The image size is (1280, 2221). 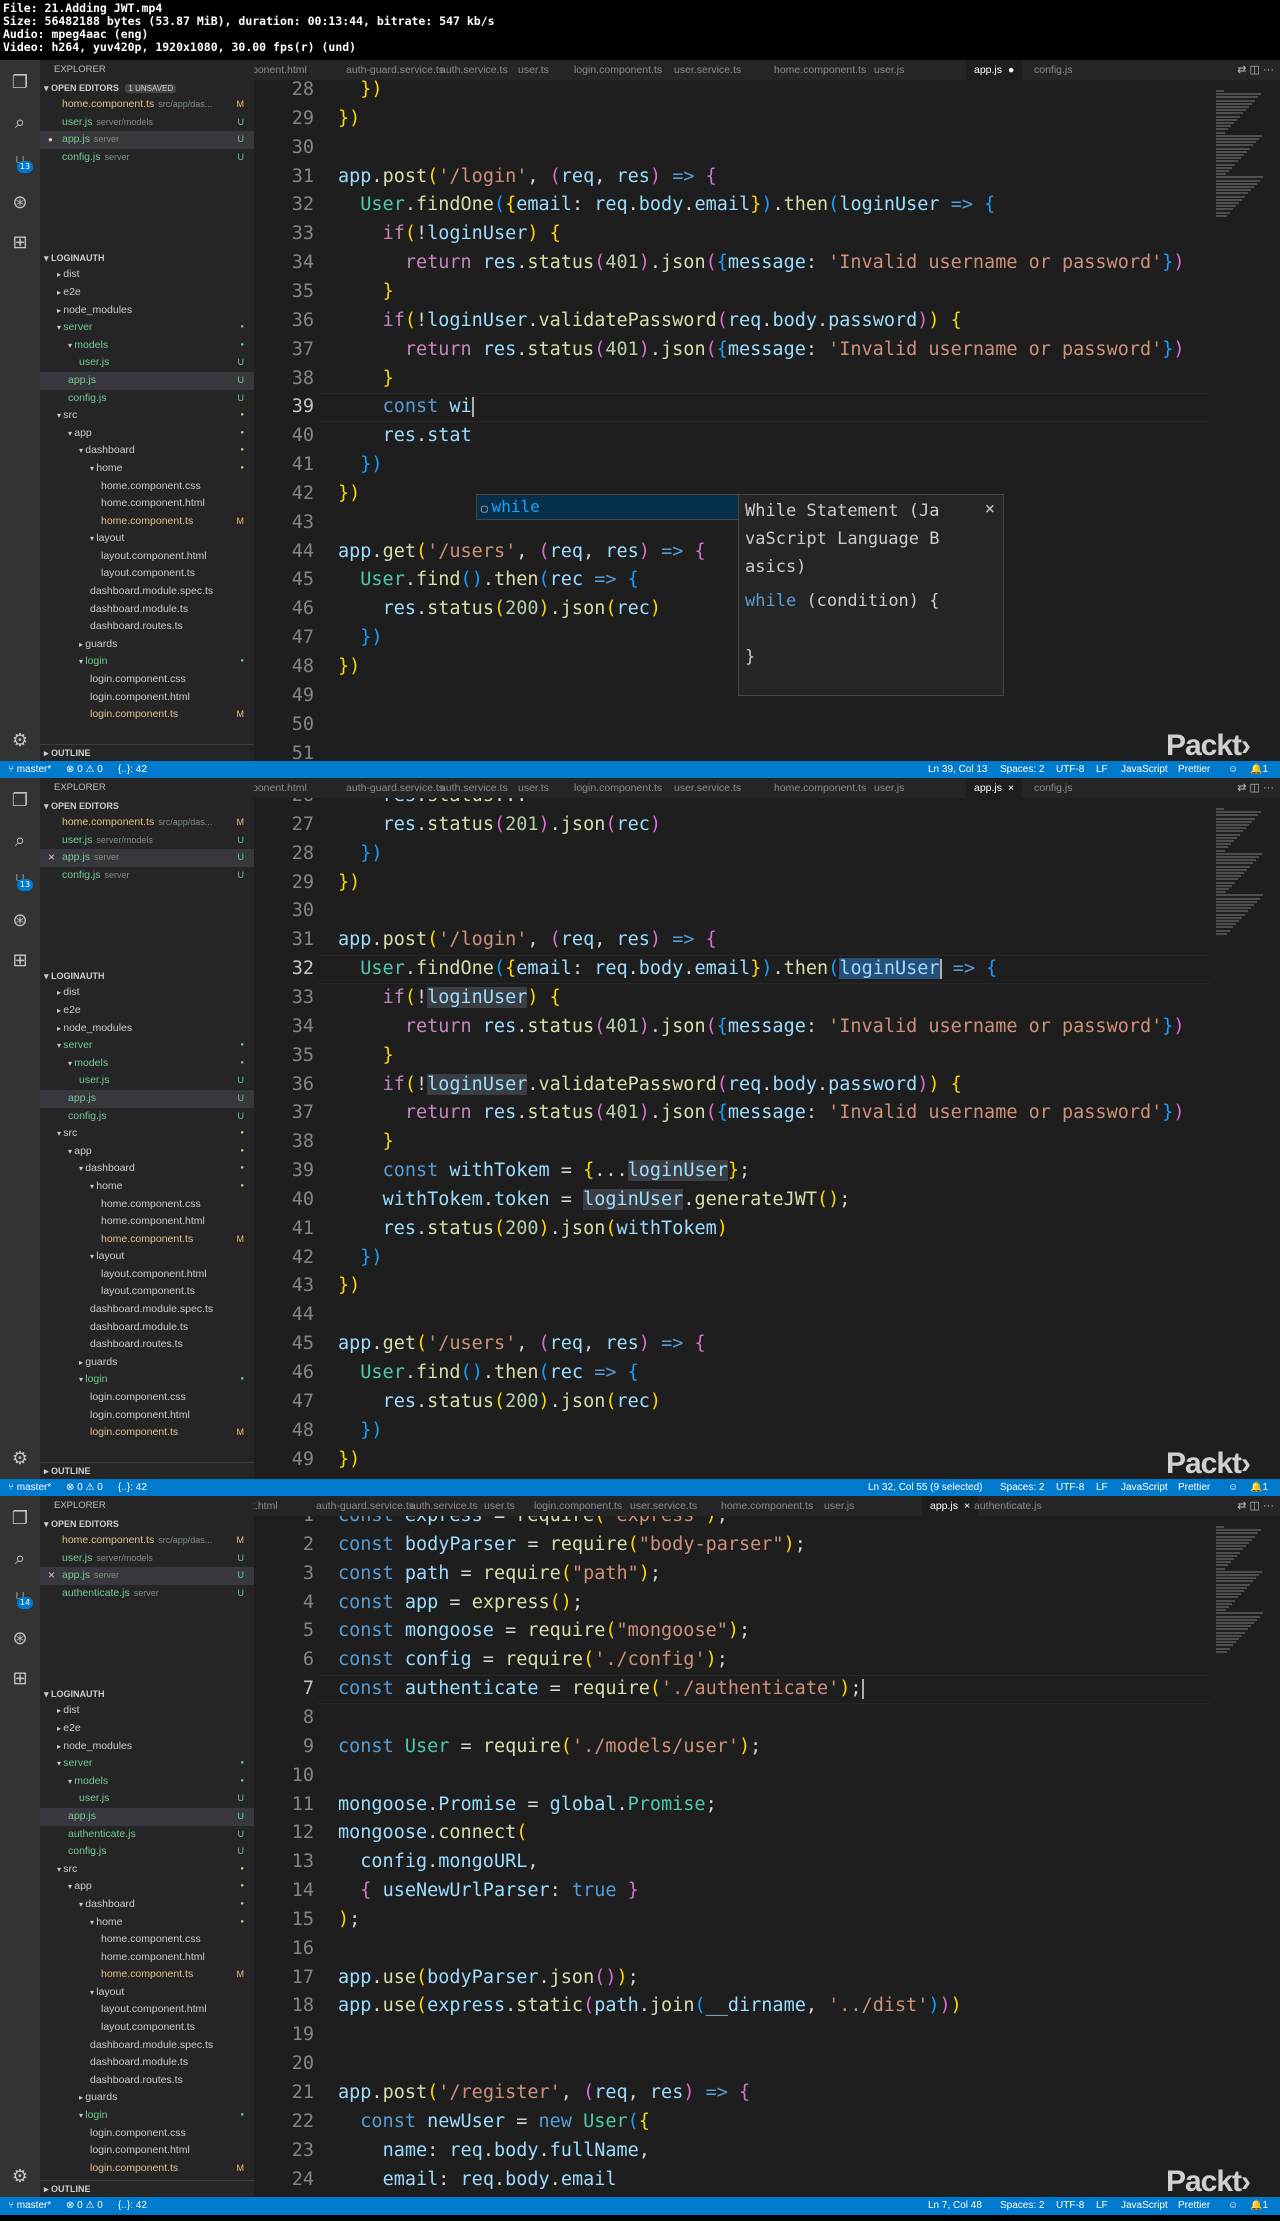 I want to click on problems-indicator: ⊗ 0 ⚠ 0, so click(x=84, y=770).